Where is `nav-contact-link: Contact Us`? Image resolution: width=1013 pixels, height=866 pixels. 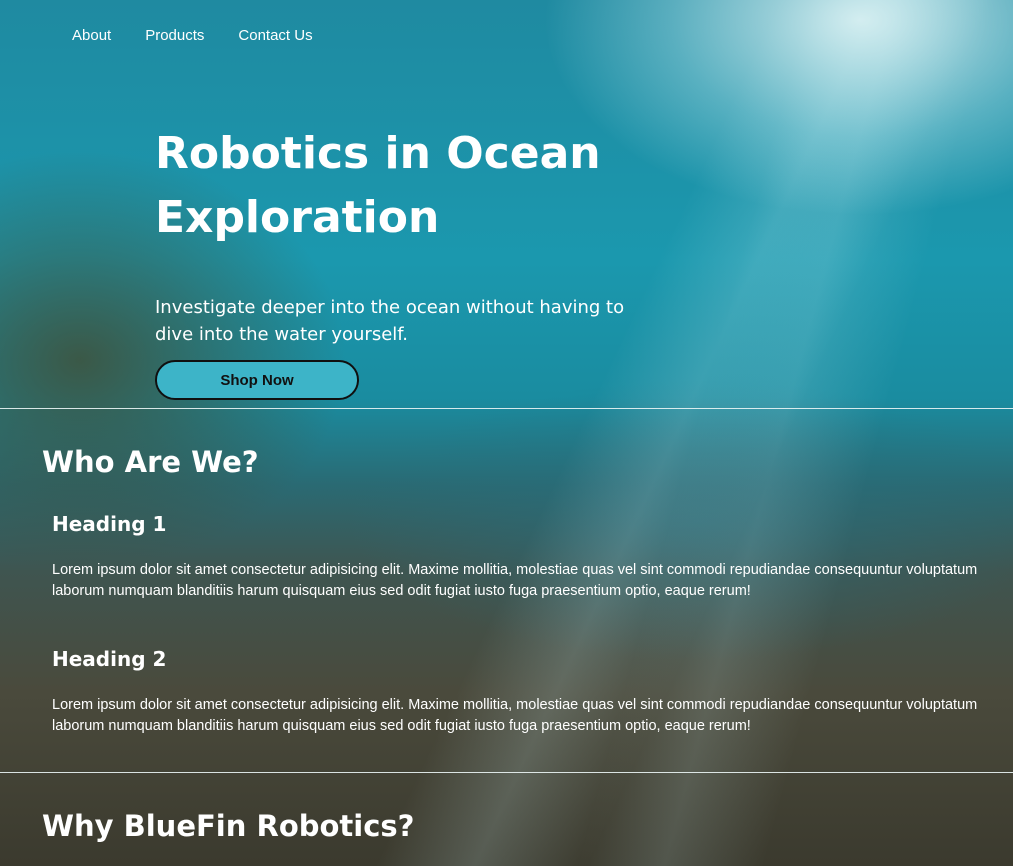
nav-contact-link: Contact Us is located at coordinates (275, 35).